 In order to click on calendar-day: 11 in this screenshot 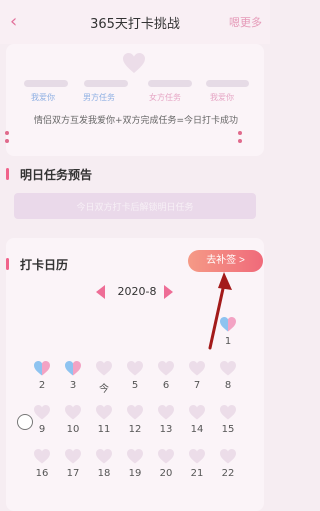, I will do `click(104, 421)`.